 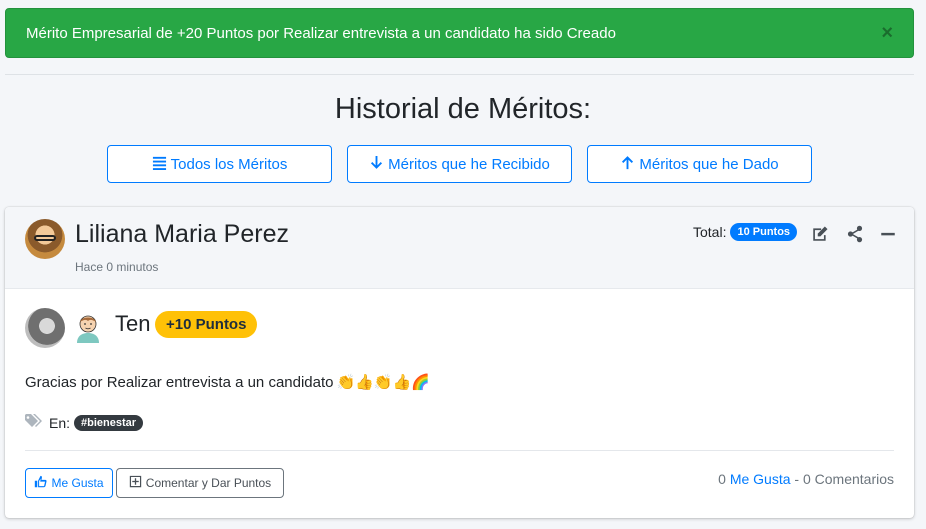 I want to click on likes-count: 0, so click(x=722, y=479).